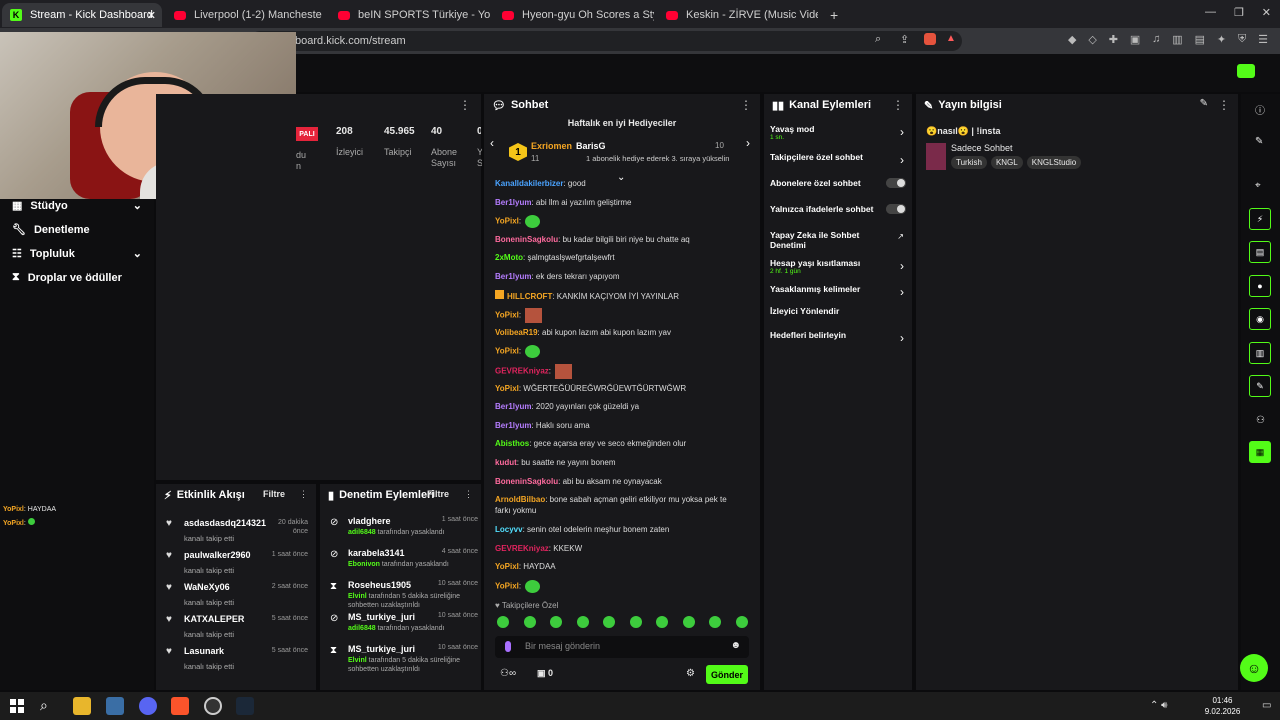 The image size is (1280, 720). I want to click on mic-icon, so click(508, 646).